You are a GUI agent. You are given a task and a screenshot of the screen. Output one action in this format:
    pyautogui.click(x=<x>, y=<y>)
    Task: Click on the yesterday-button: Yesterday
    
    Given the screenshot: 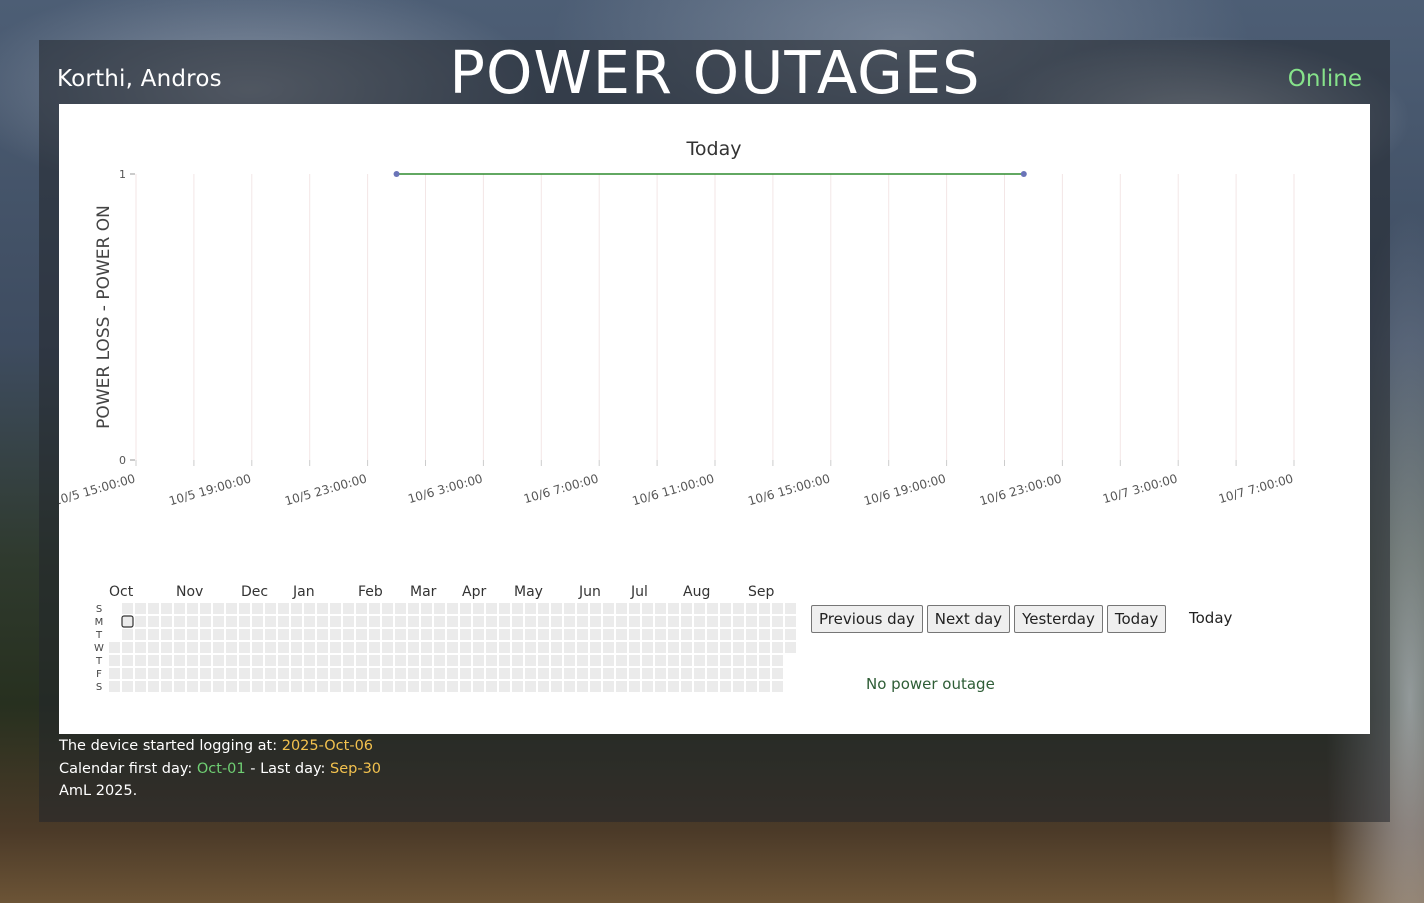 What is the action you would take?
    pyautogui.click(x=1058, y=619)
    